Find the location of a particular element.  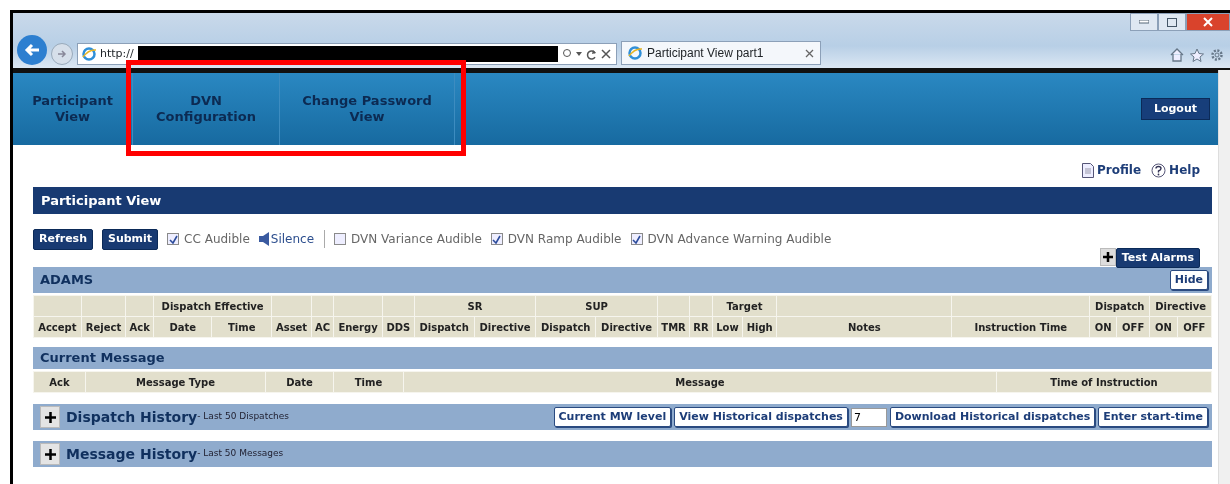

column-header: Reject is located at coordinates (103, 327).